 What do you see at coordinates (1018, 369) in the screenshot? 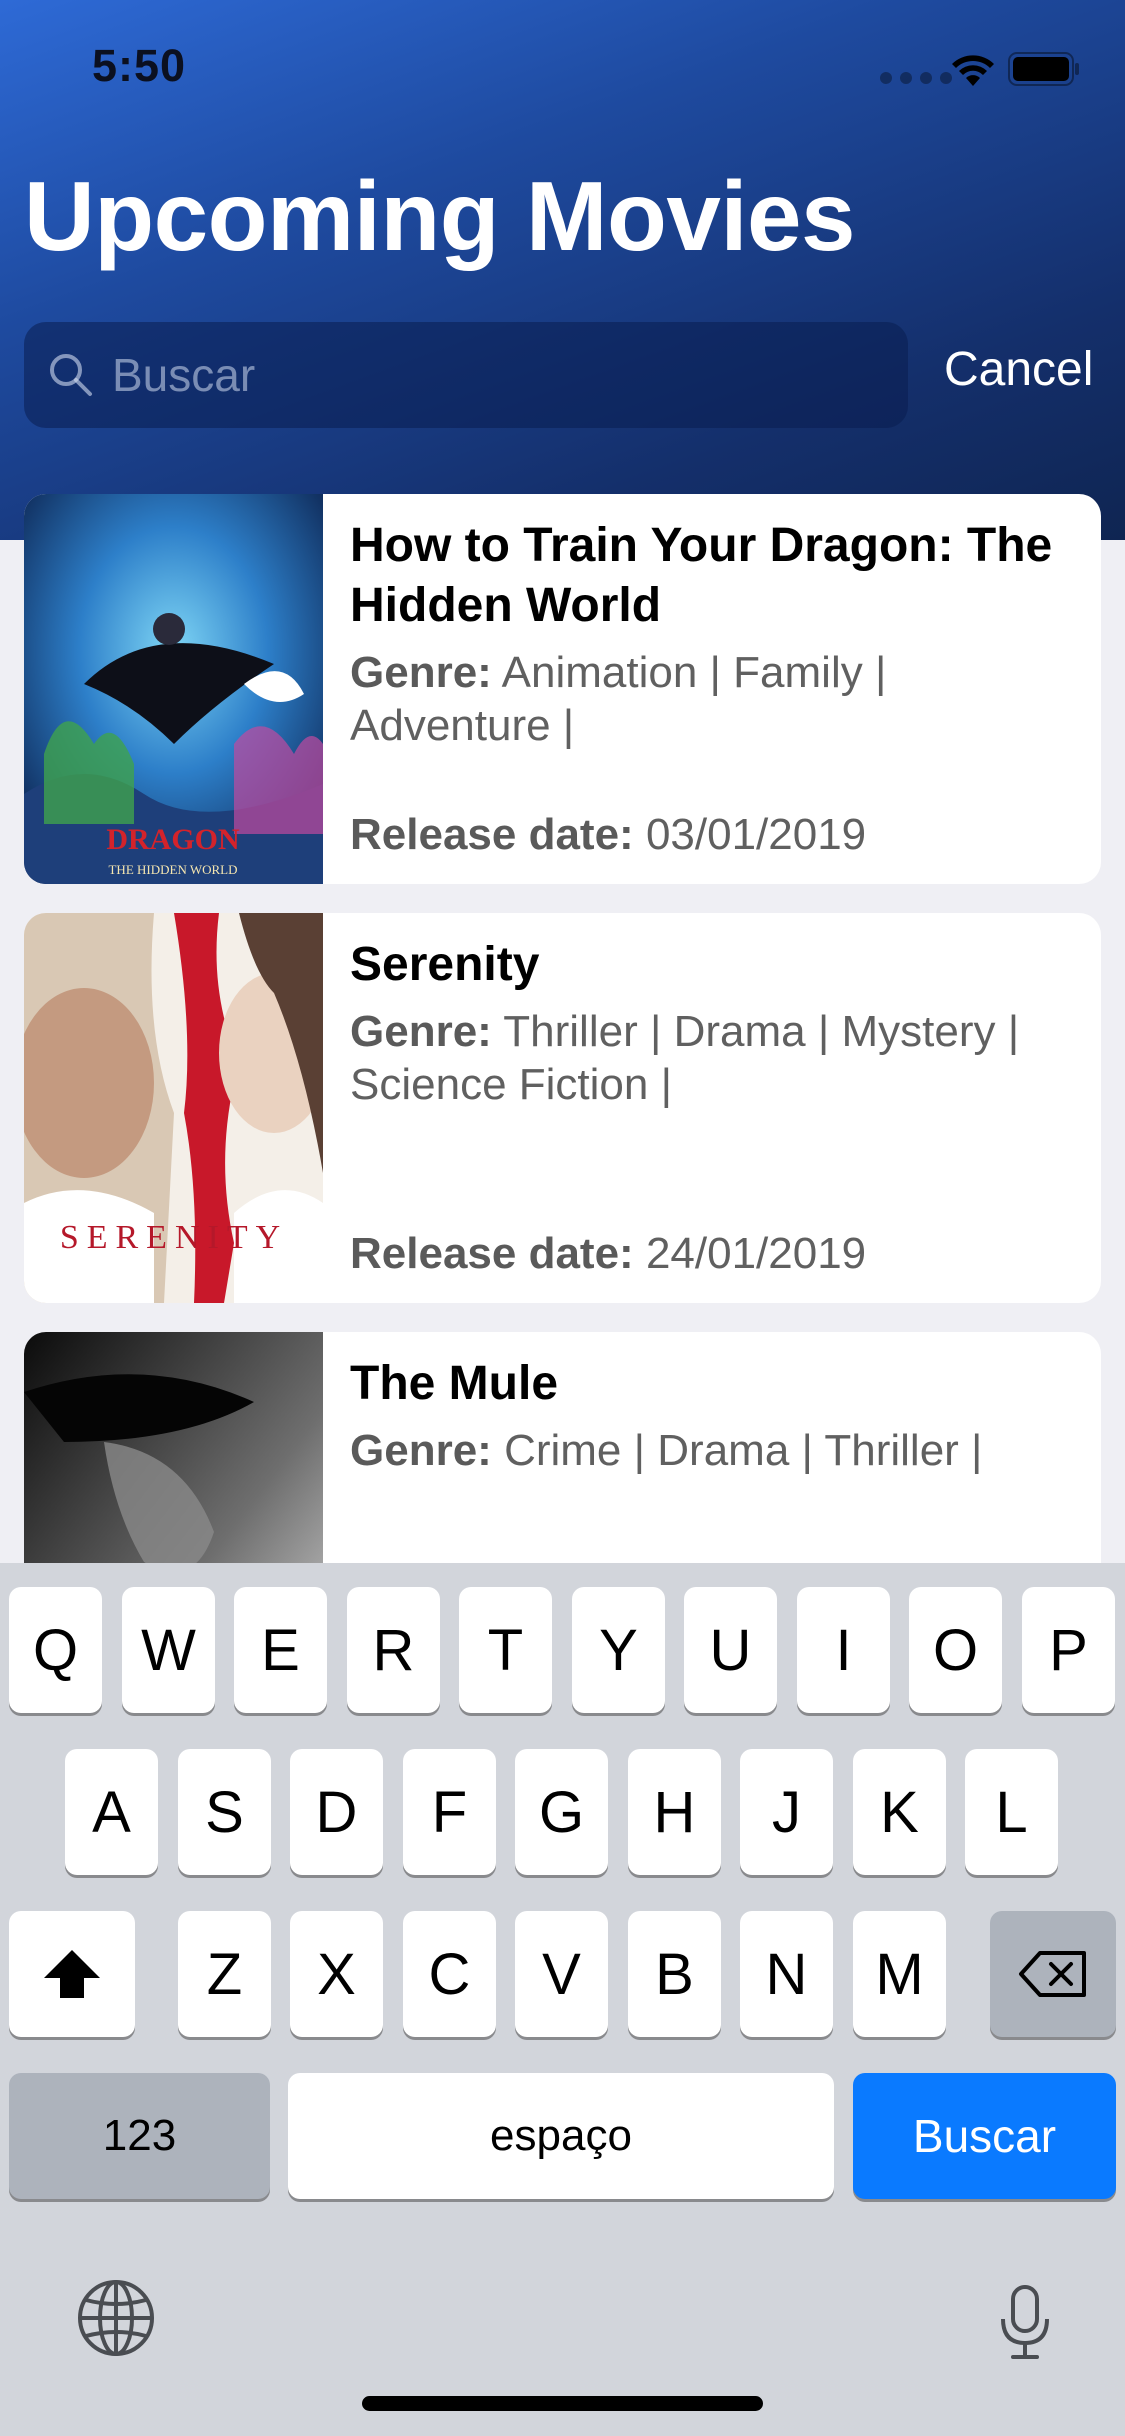
I see `cancel-button: Cancel` at bounding box center [1018, 369].